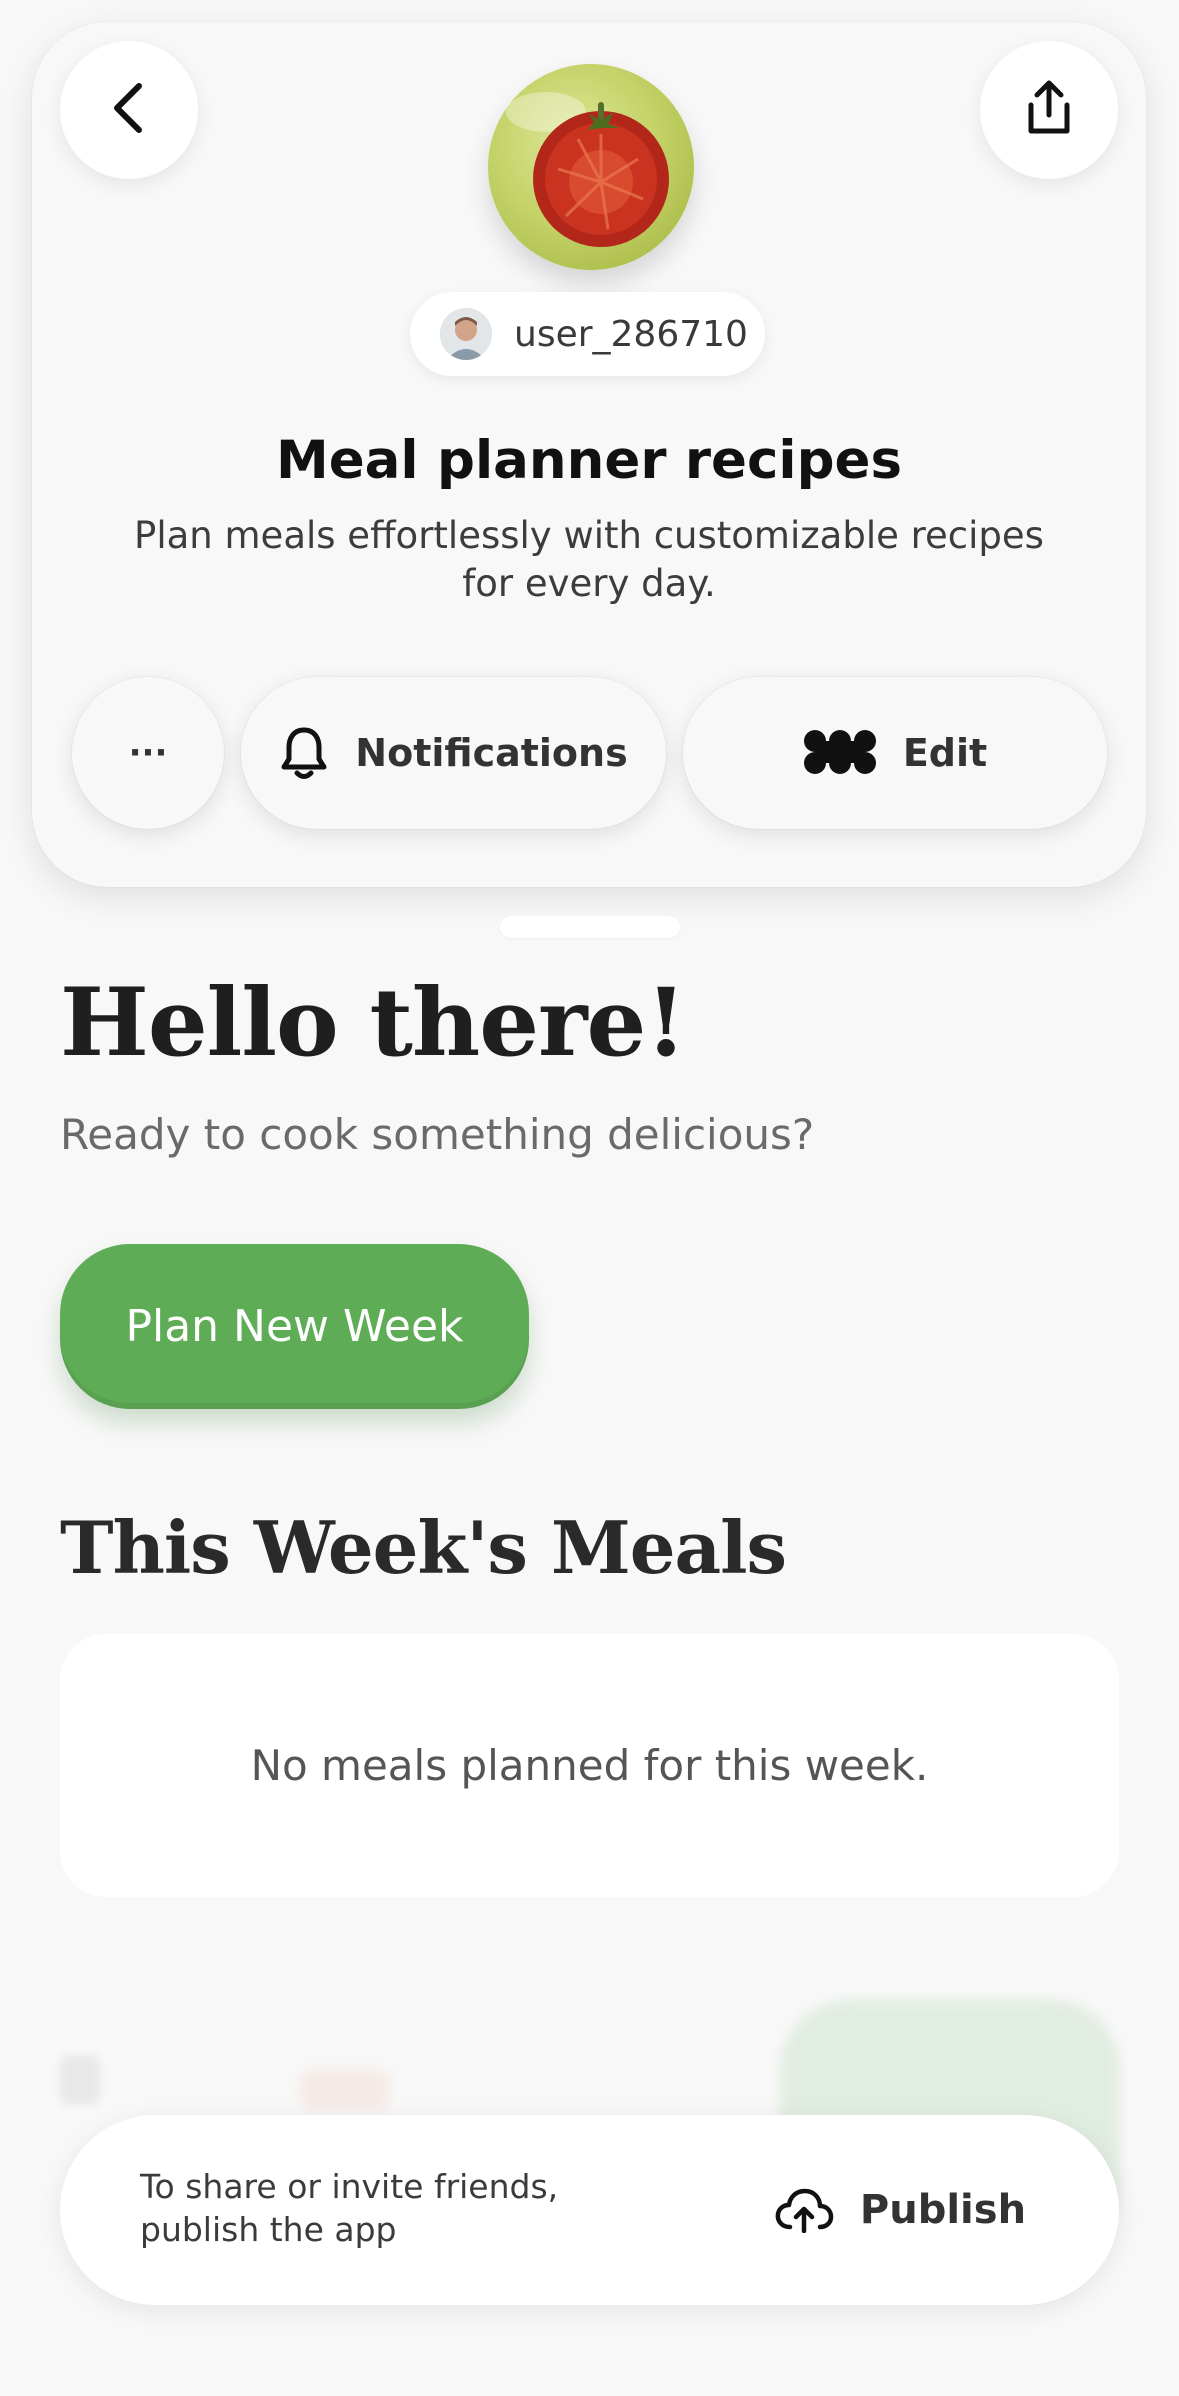 This screenshot has width=1179, height=2396. Describe the element at coordinates (591, 167) in the screenshot. I see `tomato-app-icon` at that location.